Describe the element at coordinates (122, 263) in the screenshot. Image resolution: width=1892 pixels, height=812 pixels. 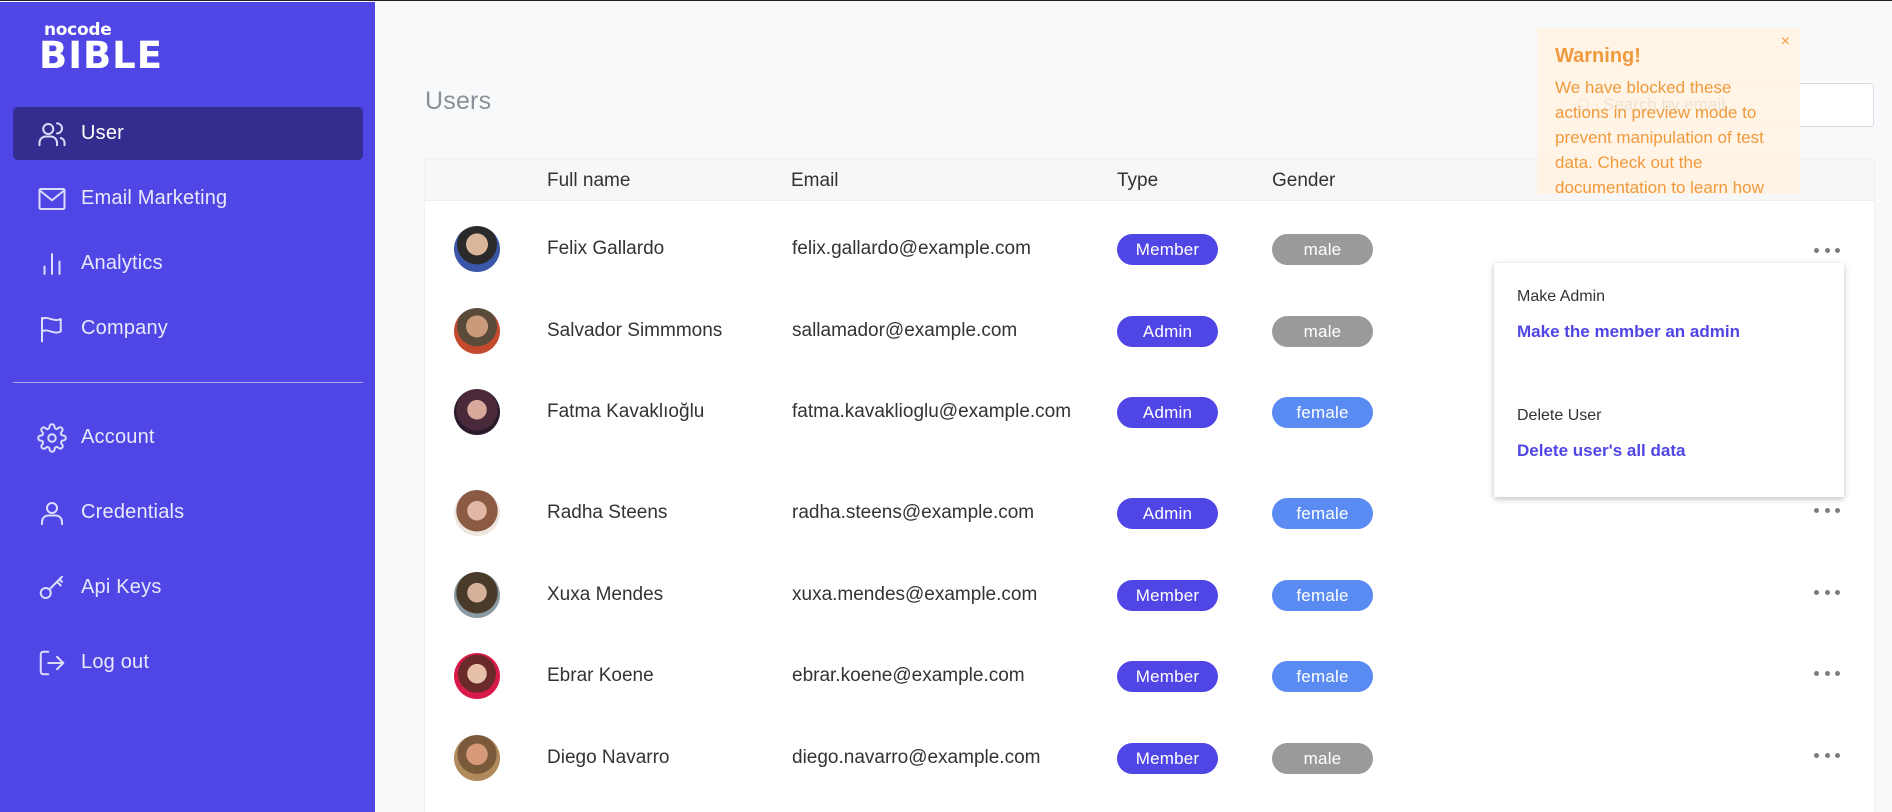
I see `sidebar-item-label: Analytics` at that location.